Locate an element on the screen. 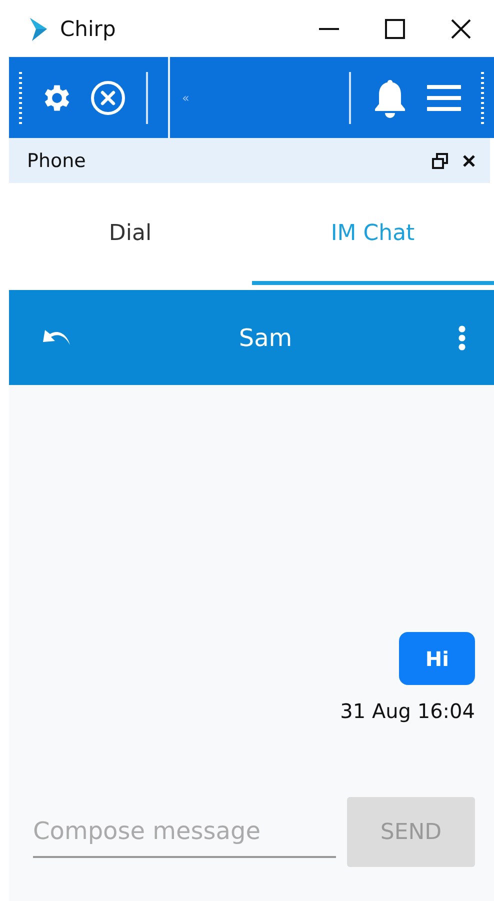 Image resolution: width=494 pixels, height=901 pixels. collapse-glyph: « is located at coordinates (259, 97).